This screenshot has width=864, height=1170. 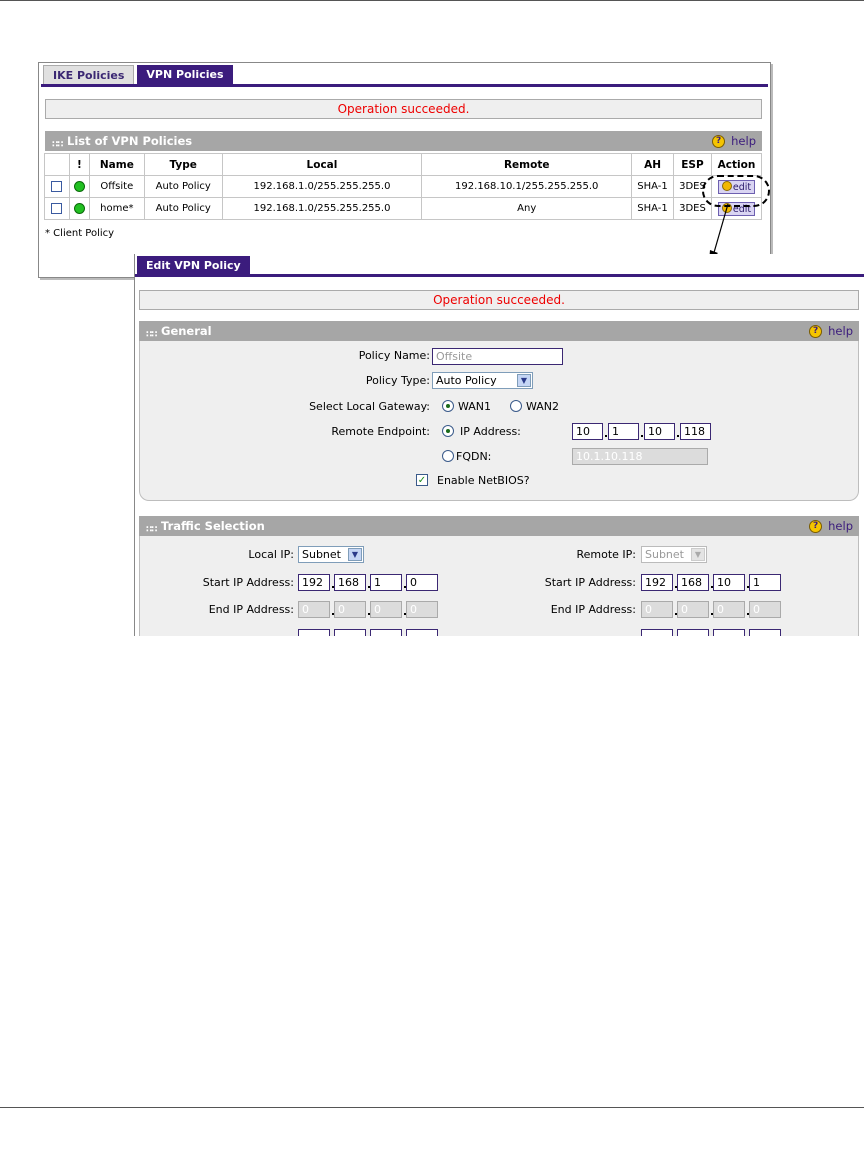 What do you see at coordinates (322, 164) in the screenshot?
I see `col-local: Local` at bounding box center [322, 164].